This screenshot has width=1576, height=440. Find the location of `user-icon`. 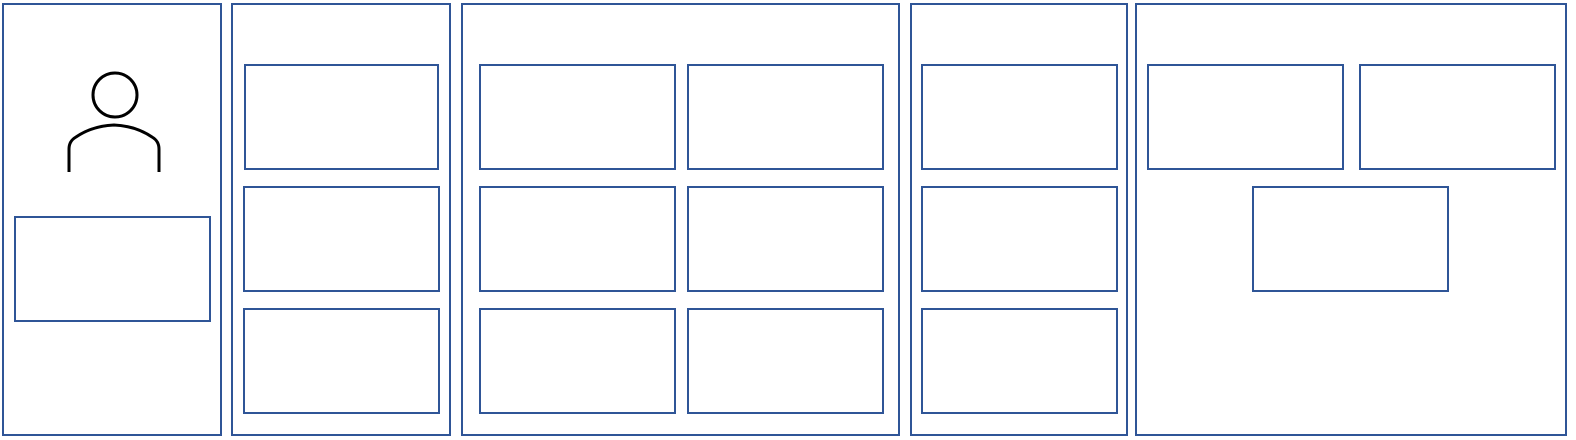

user-icon is located at coordinates (114, 121).